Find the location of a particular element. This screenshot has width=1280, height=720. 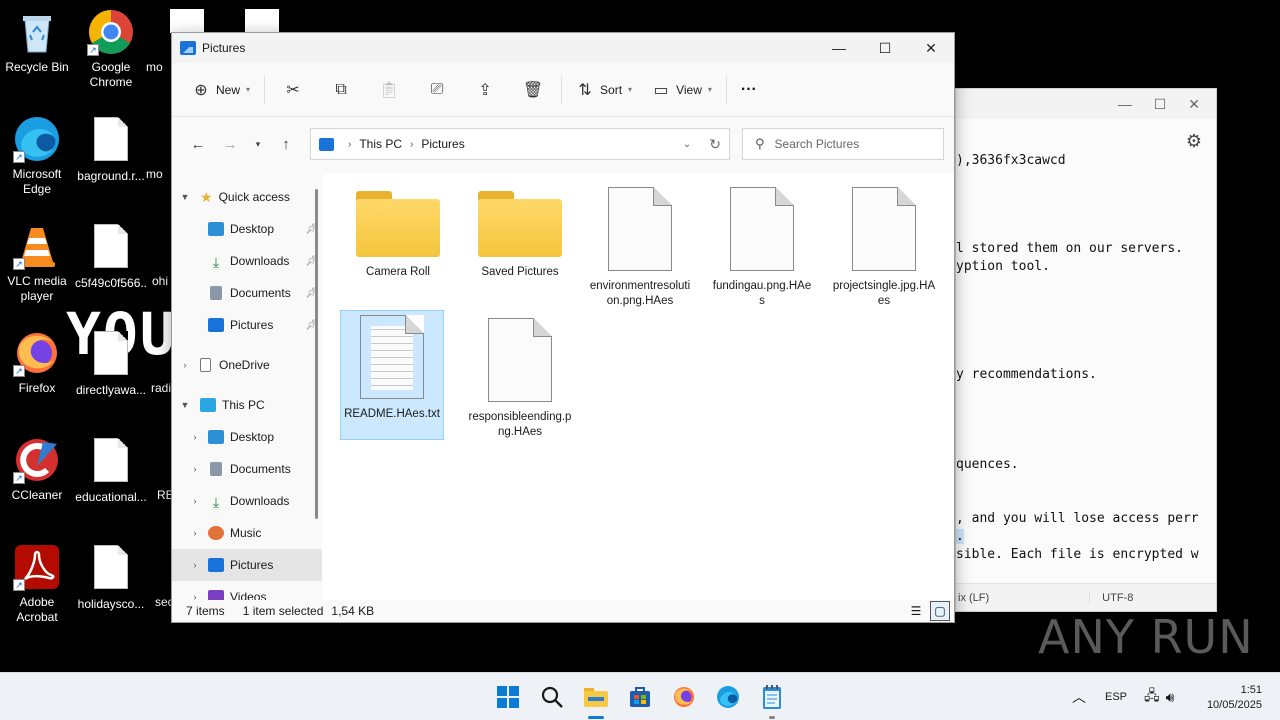

file-item: fundingau.png.HAes is located at coordinates (762, 246).